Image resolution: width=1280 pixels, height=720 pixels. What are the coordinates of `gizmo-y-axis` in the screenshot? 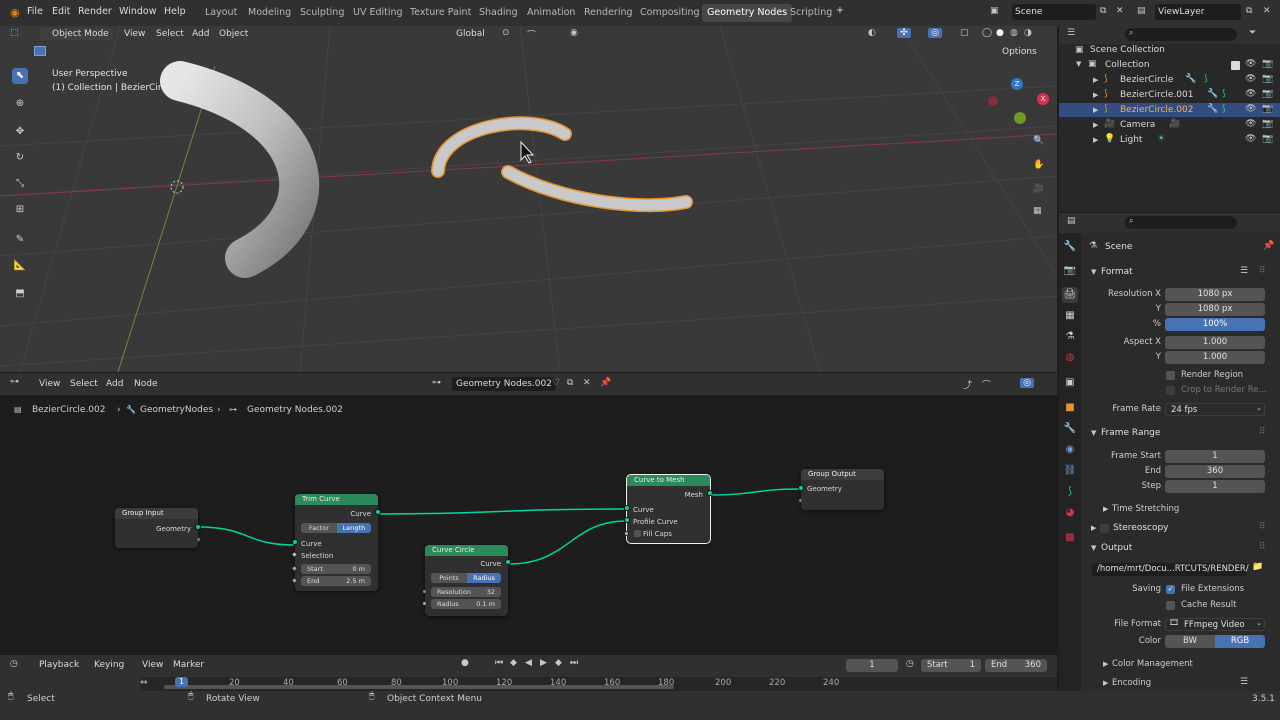 It's located at (1020, 118).